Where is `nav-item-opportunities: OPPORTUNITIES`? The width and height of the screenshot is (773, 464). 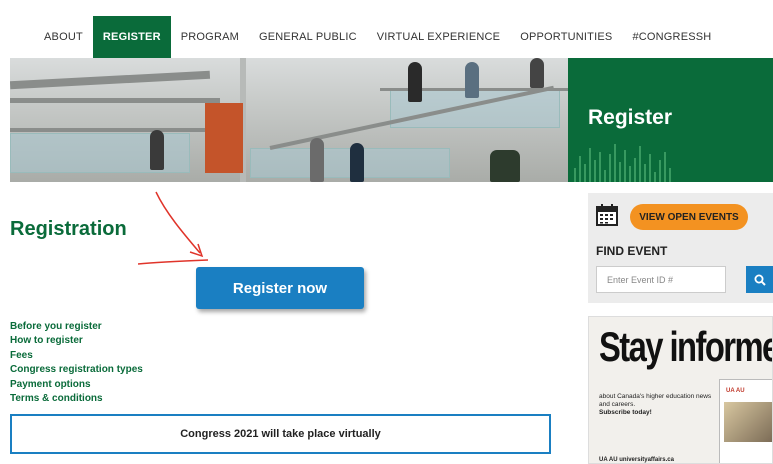
nav-item-opportunities: OPPORTUNITIES is located at coordinates (566, 37).